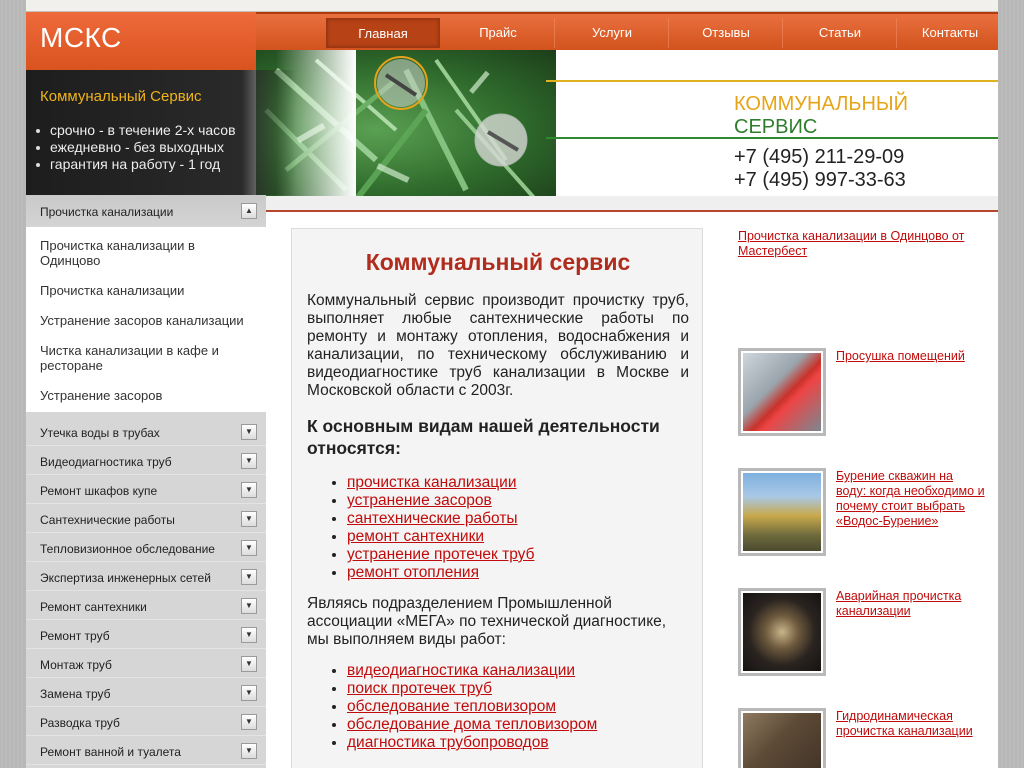 Image resolution: width=1024 pixels, height=768 pixels. What do you see at coordinates (419, 688) in the screenshot?
I see `work-link: поиск протечек труб` at bounding box center [419, 688].